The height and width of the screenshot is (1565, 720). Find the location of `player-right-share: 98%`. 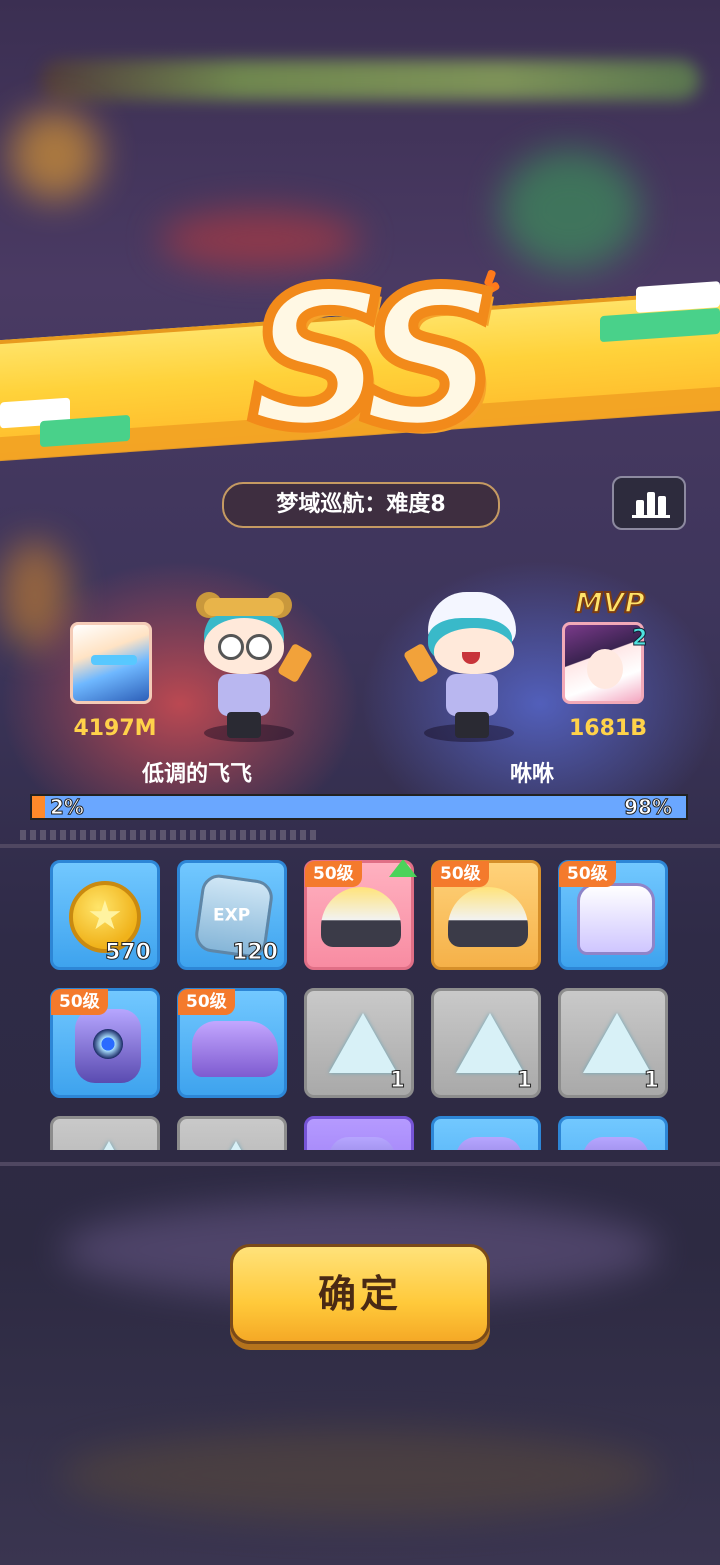

player-right-share: 98% is located at coordinates (648, 807).